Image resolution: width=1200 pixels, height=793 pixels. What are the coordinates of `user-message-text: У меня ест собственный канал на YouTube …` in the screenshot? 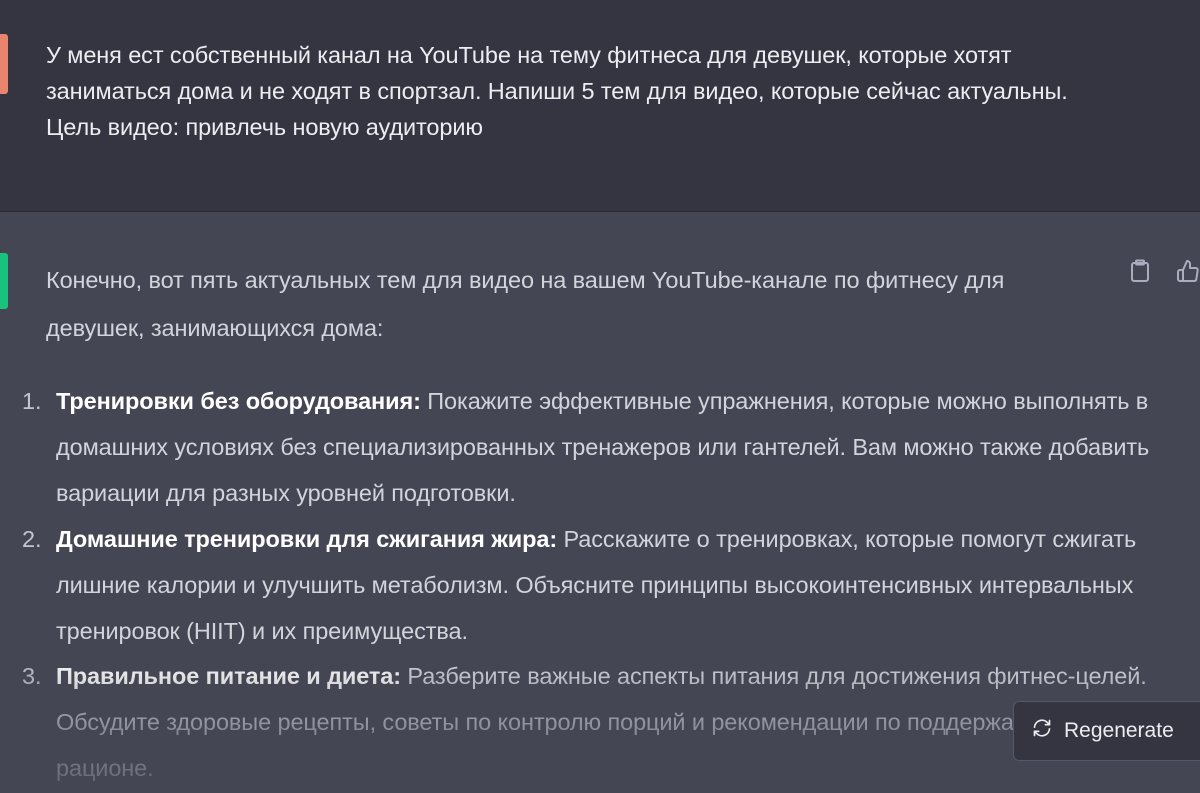 It's located at (557, 91).